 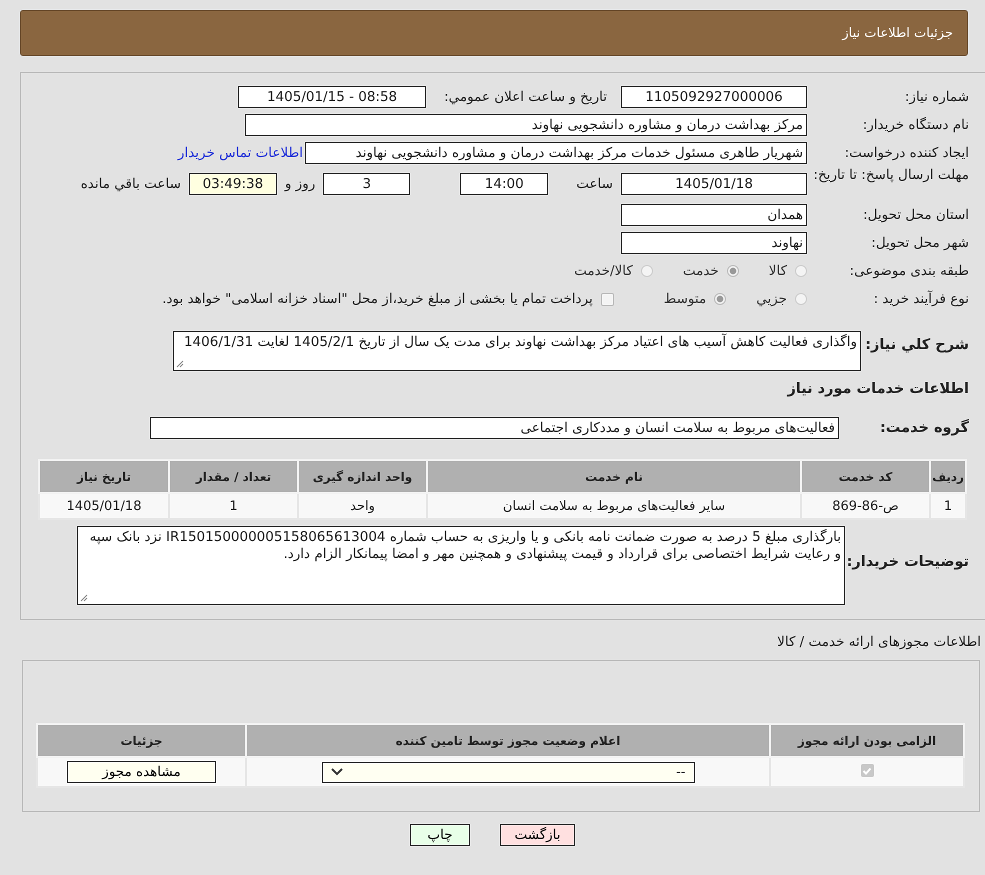 I want to click on requester-field: شهریار طاهری مسئول خدمات مرکز بهداشت درمان و مشاوره دانشجویی نهاوند, so click(x=556, y=153).